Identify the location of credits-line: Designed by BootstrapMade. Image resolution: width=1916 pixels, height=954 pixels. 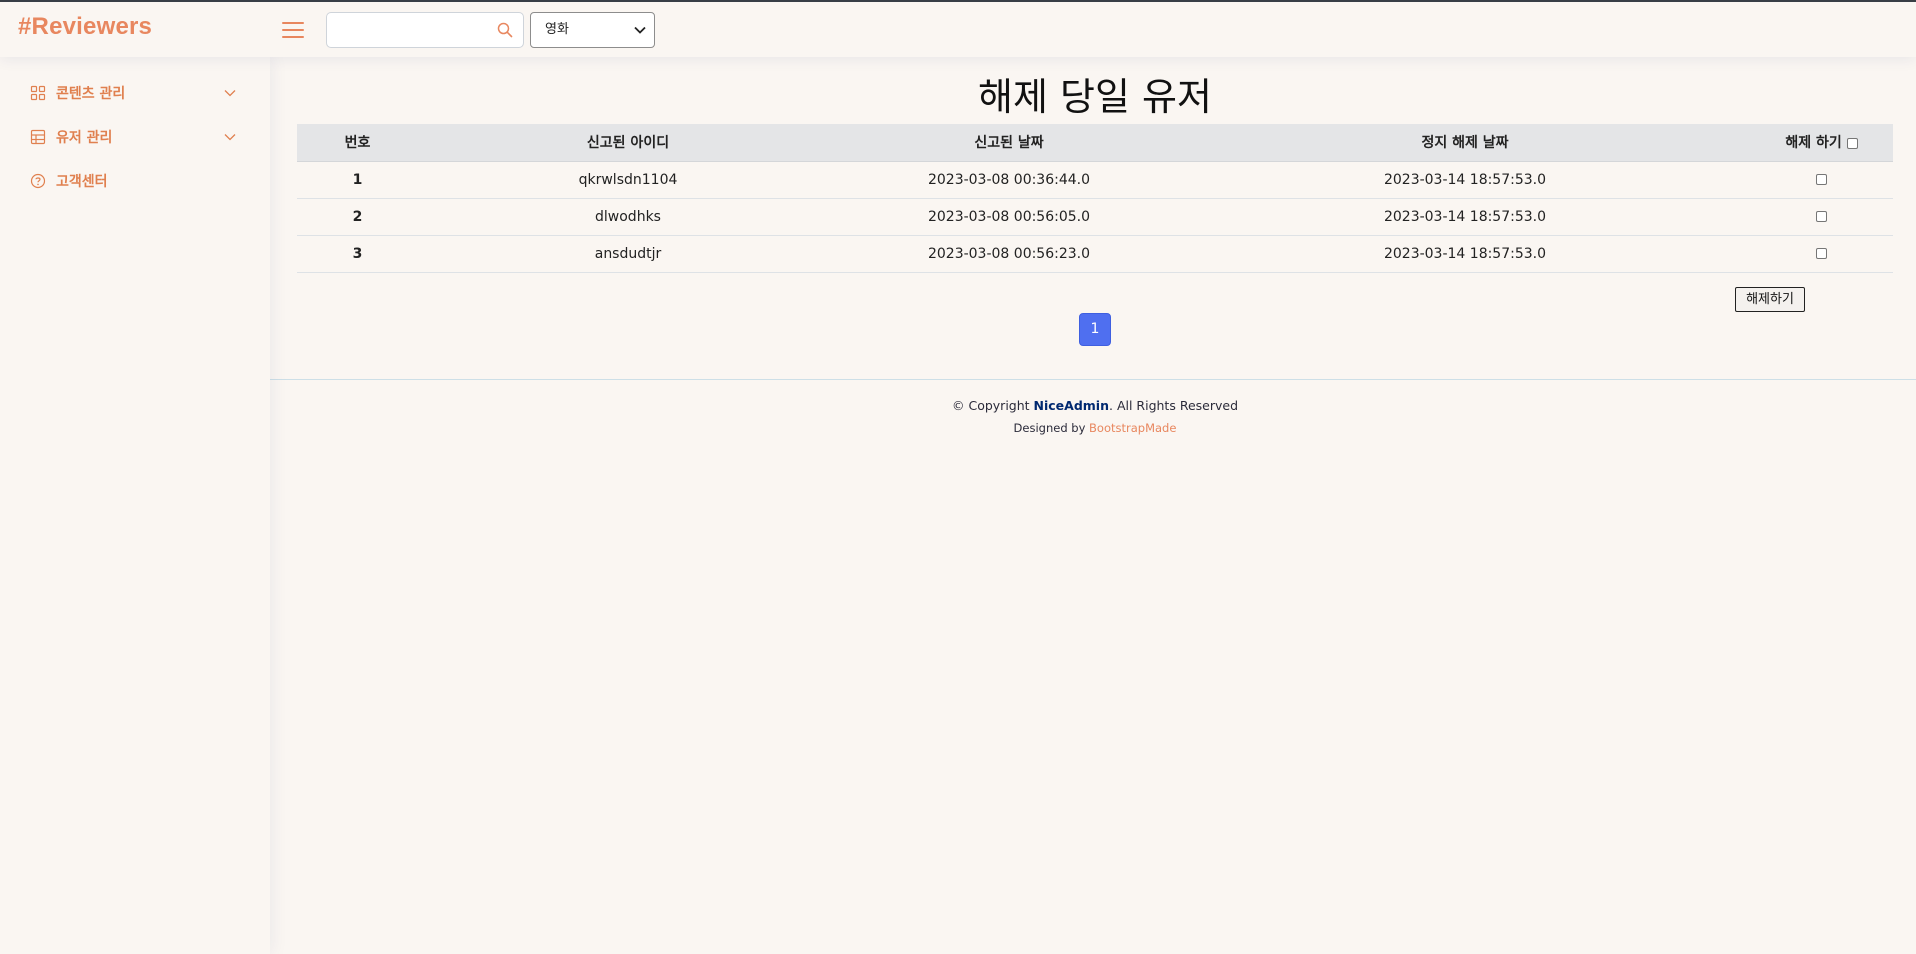
(1093, 428).